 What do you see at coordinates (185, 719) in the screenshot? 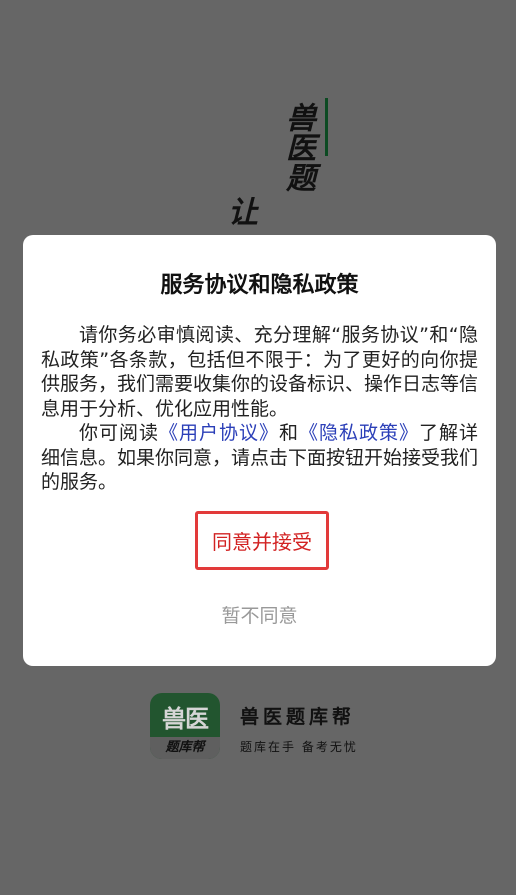
I see `logo-text-top: 兽医` at bounding box center [185, 719].